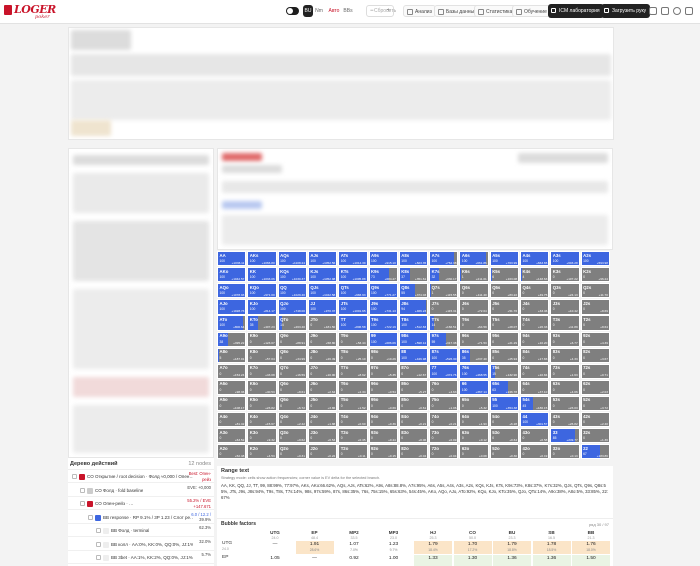  I want to click on hand-cell: 62s 0 +2.03, so click(595, 387).